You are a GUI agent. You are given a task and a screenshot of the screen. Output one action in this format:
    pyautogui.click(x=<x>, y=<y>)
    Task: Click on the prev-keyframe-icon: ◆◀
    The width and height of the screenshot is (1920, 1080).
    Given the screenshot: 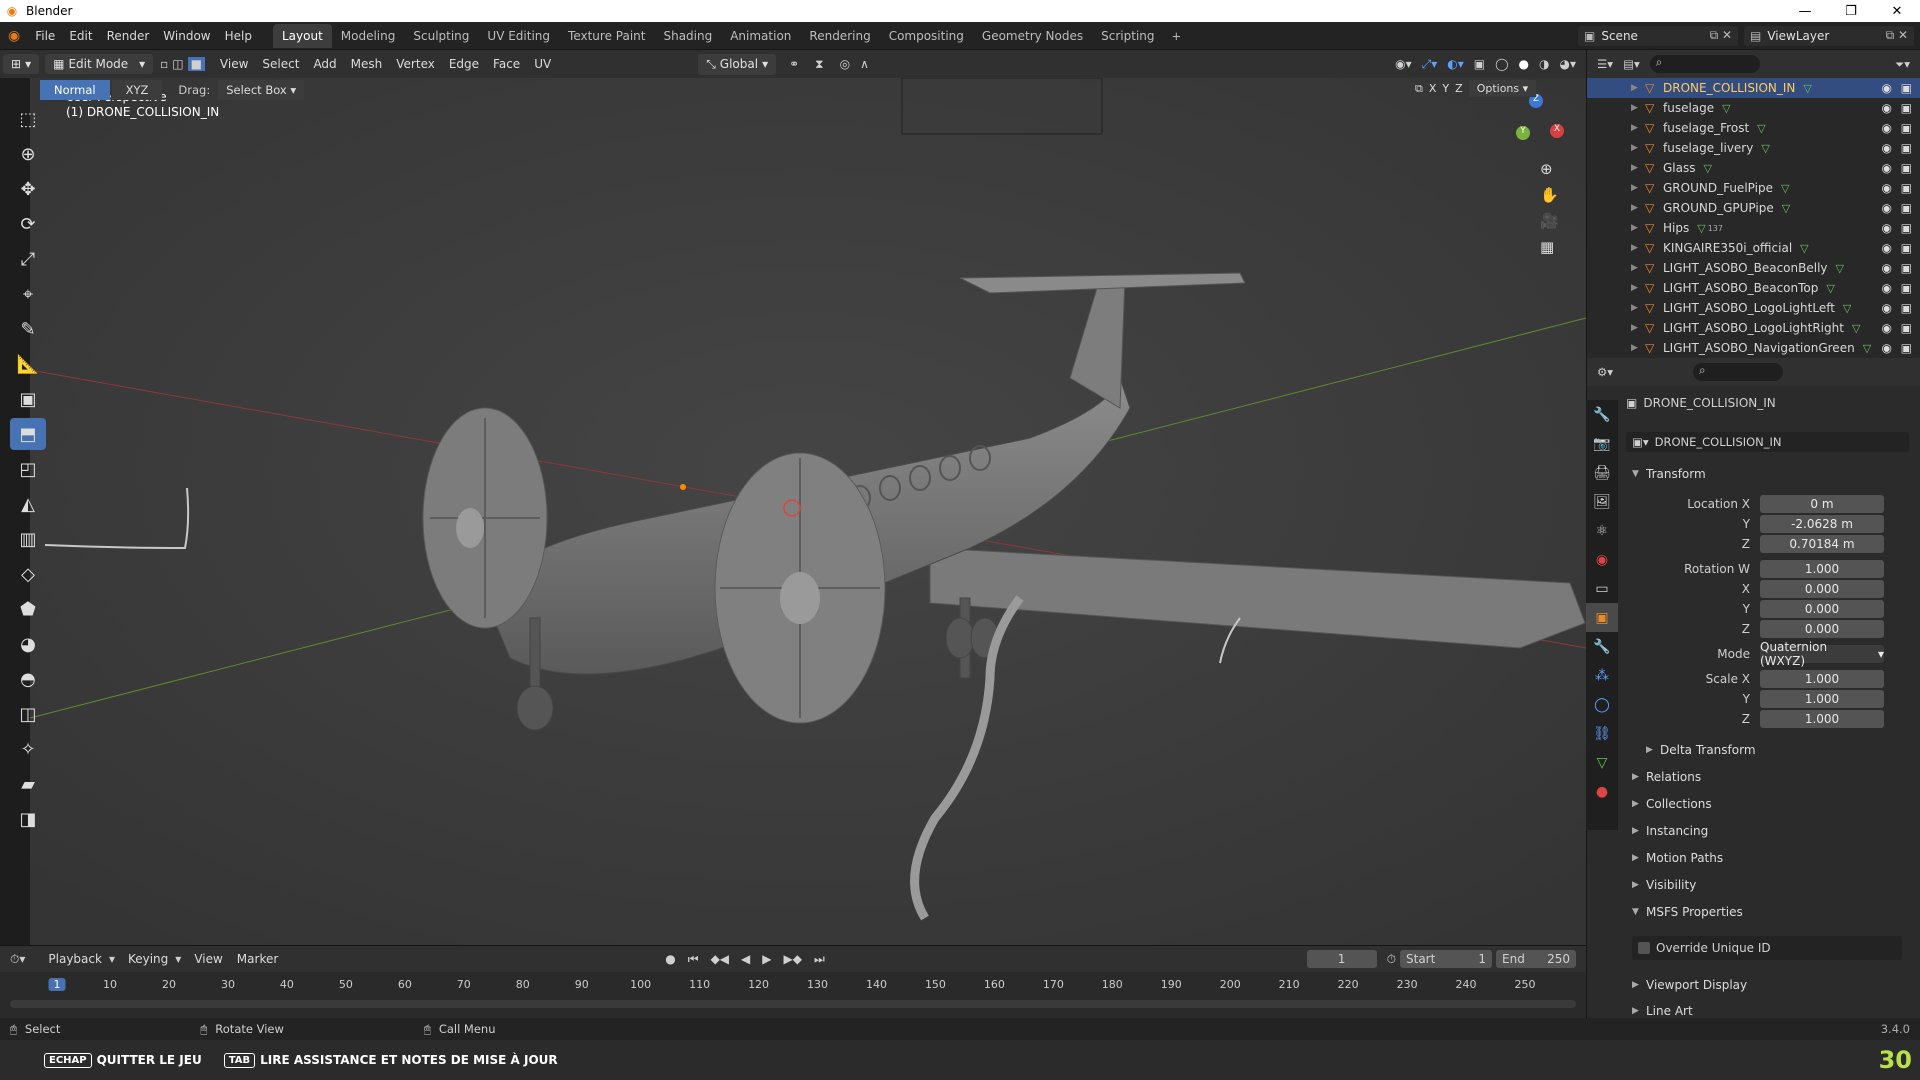 What is the action you would take?
    pyautogui.click(x=720, y=959)
    